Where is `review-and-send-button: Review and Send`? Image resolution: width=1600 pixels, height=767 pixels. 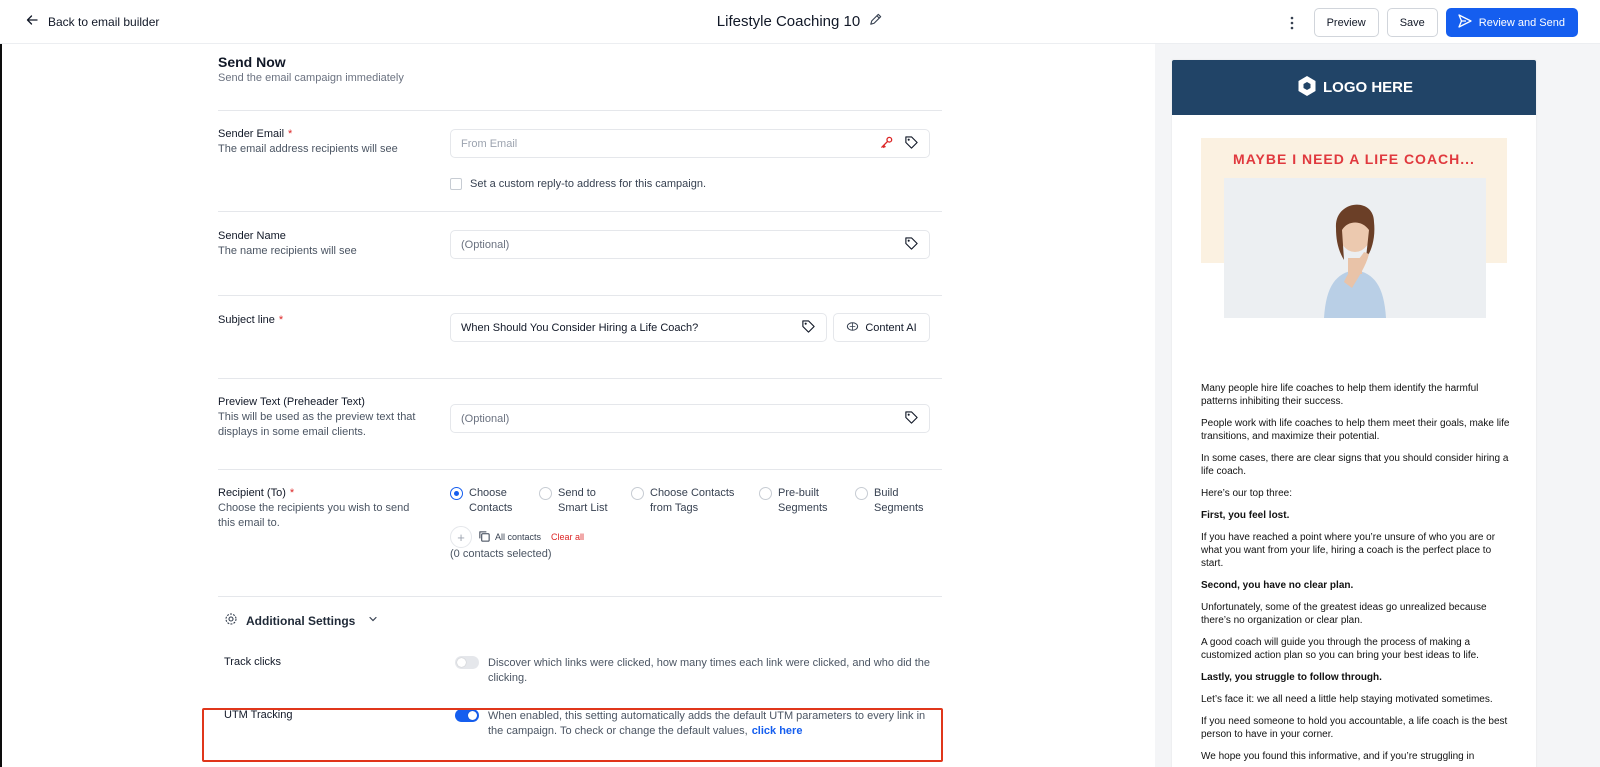 review-and-send-button: Review and Send is located at coordinates (1511, 22).